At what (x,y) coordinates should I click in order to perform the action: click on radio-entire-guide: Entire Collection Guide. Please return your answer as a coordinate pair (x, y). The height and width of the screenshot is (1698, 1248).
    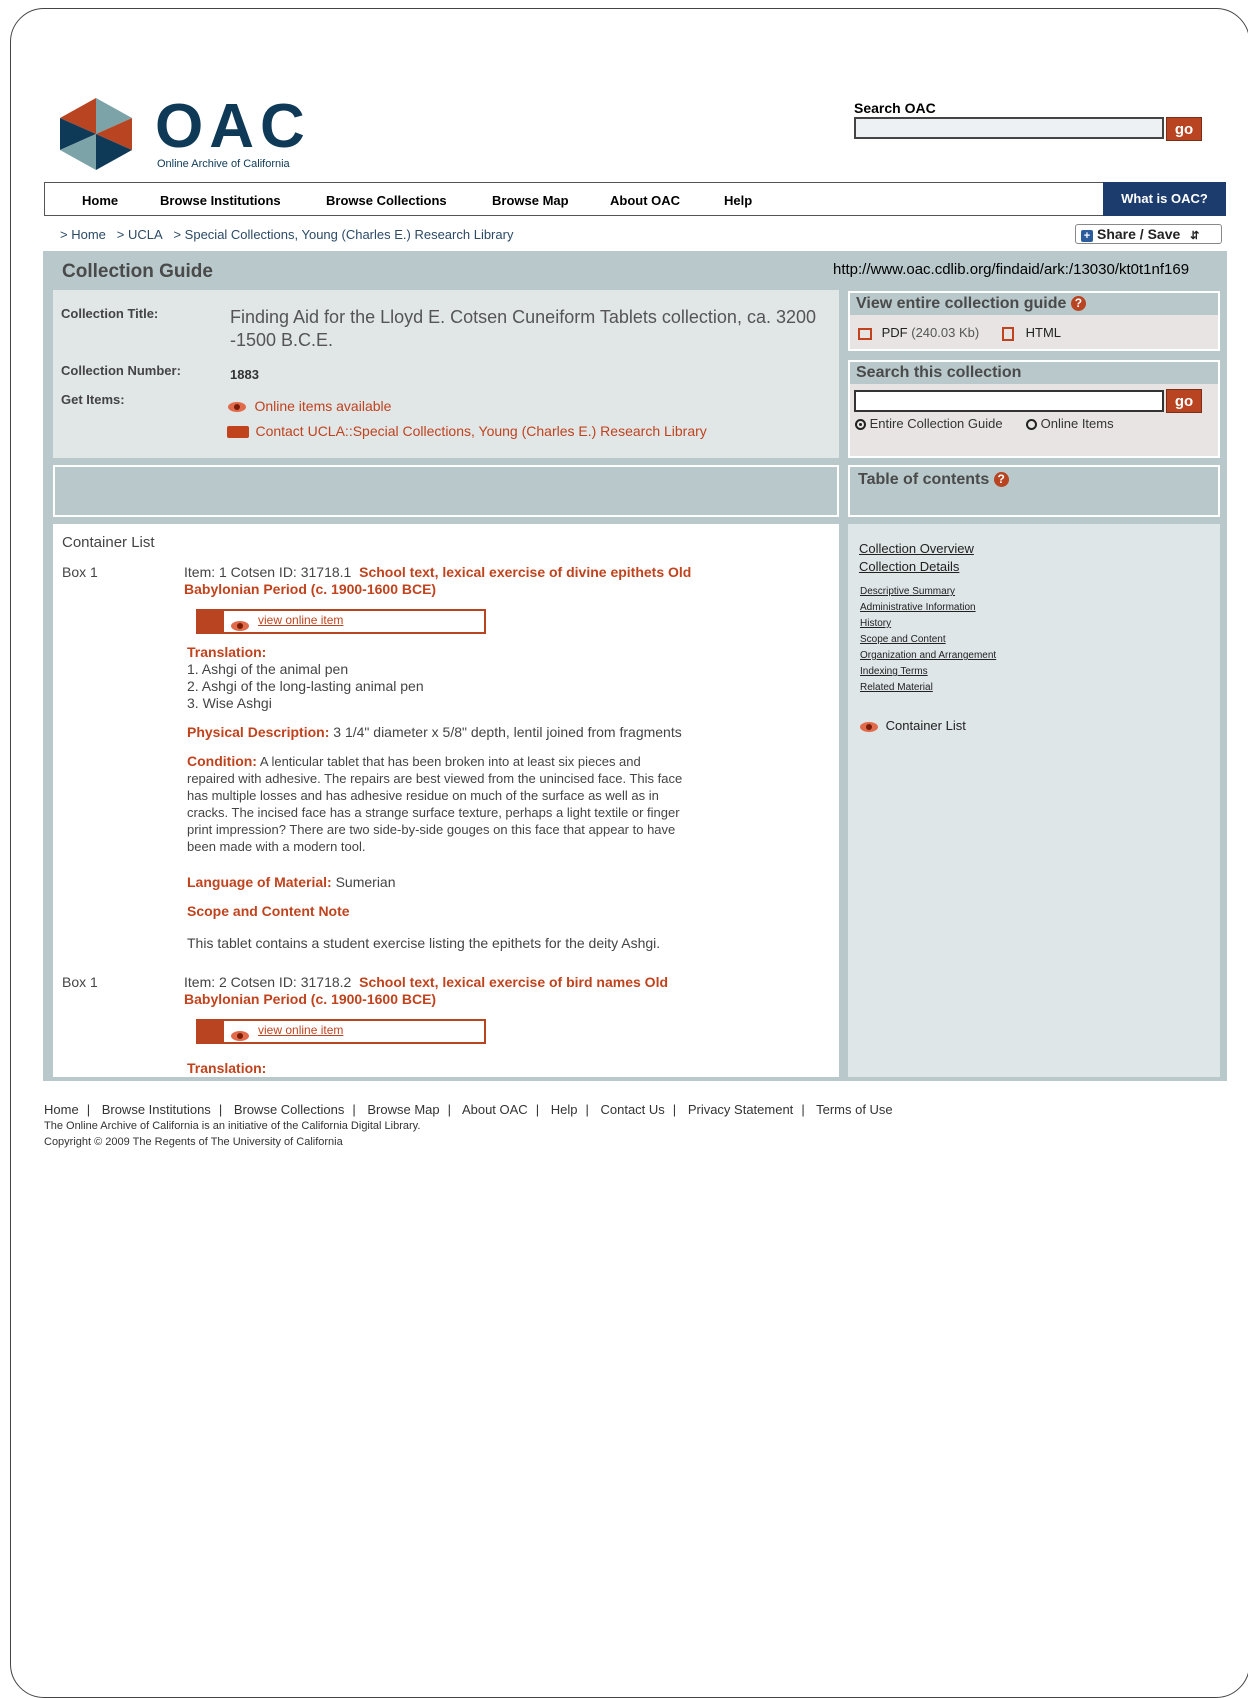
    Looking at the image, I should click on (929, 423).